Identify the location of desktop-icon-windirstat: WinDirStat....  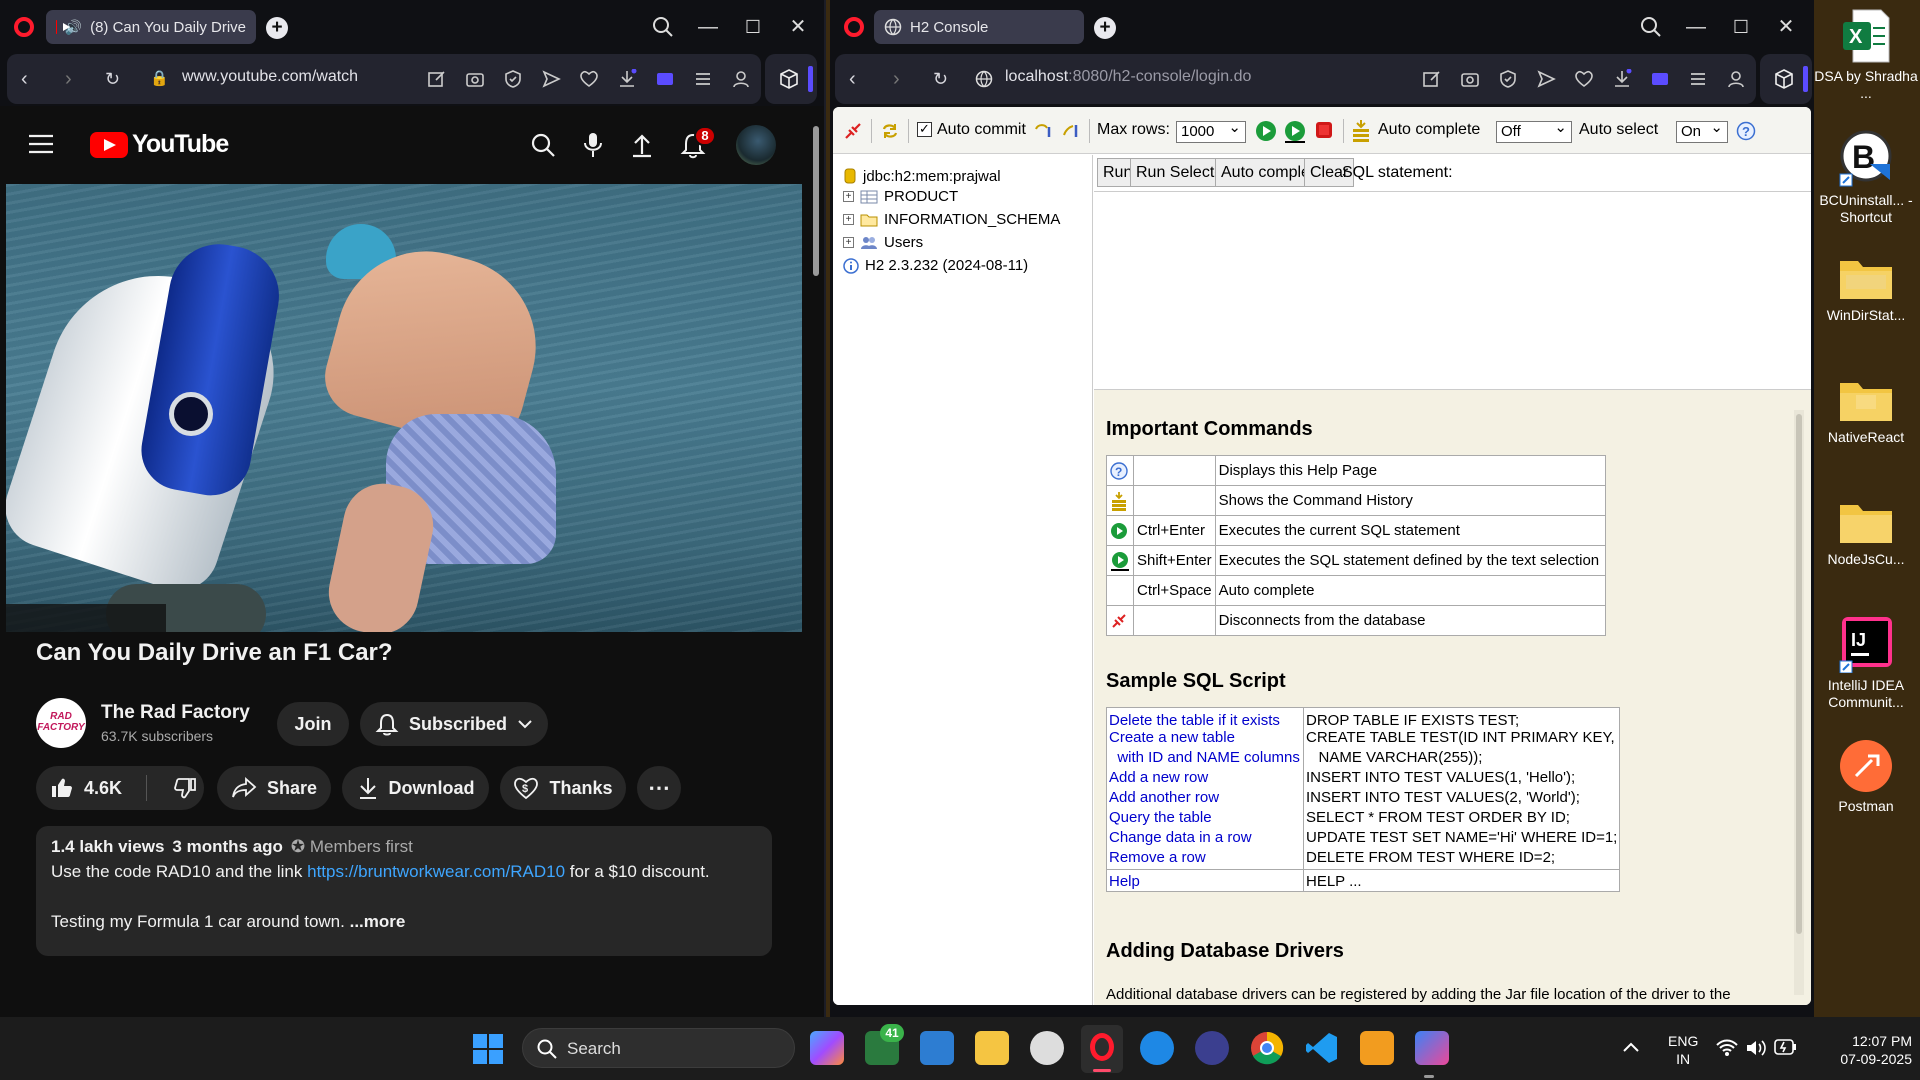
(1866, 289).